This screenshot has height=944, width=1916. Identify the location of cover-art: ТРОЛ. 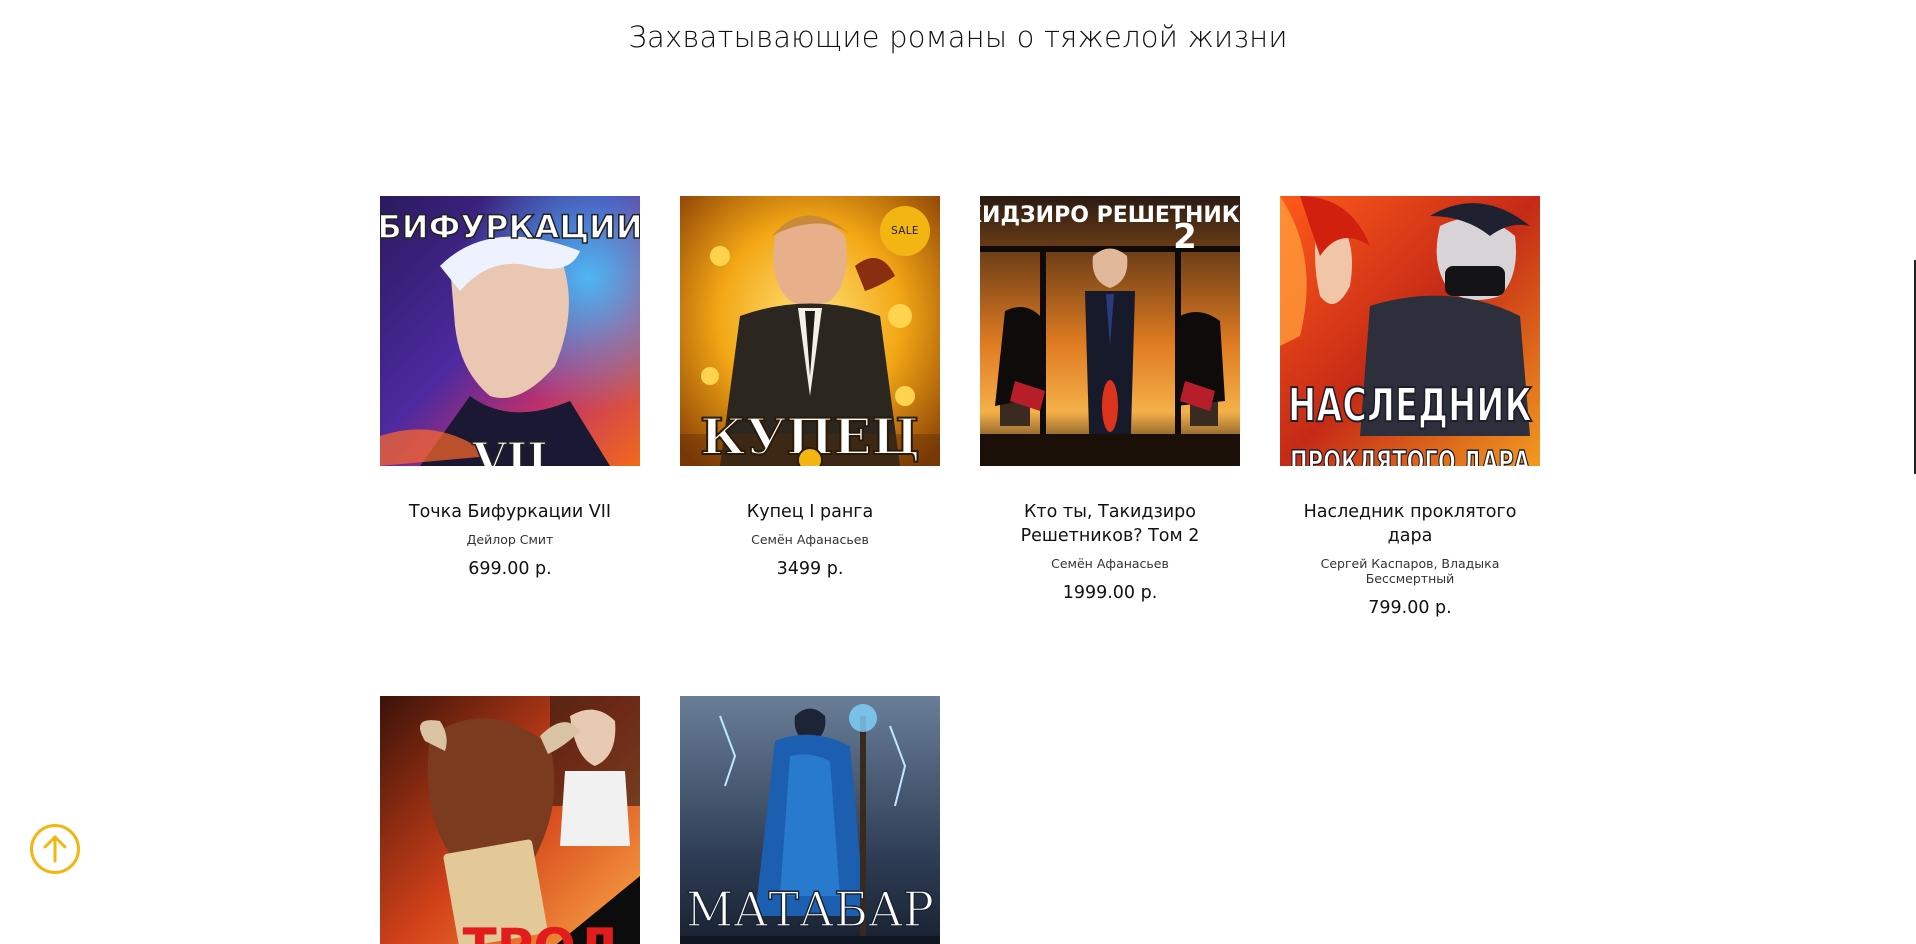
(510, 820).